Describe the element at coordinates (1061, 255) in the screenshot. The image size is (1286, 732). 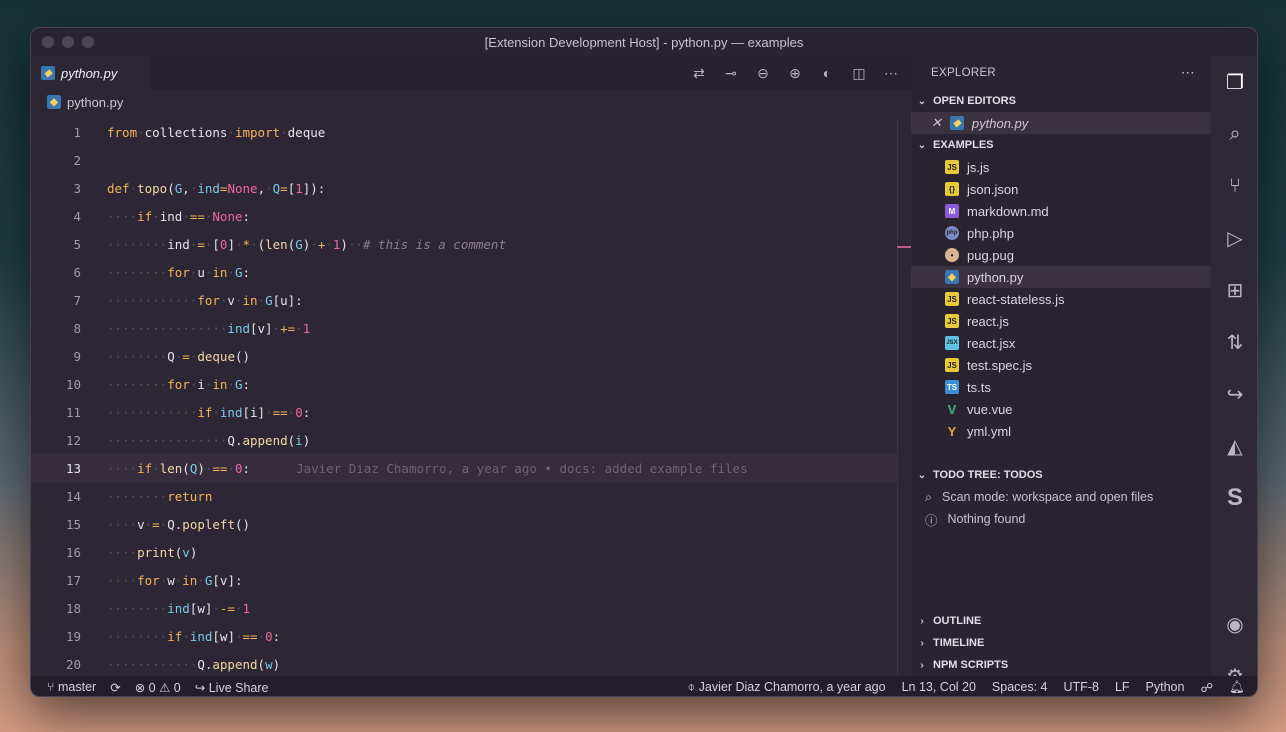
I see `file-item: • pug.pug` at that location.